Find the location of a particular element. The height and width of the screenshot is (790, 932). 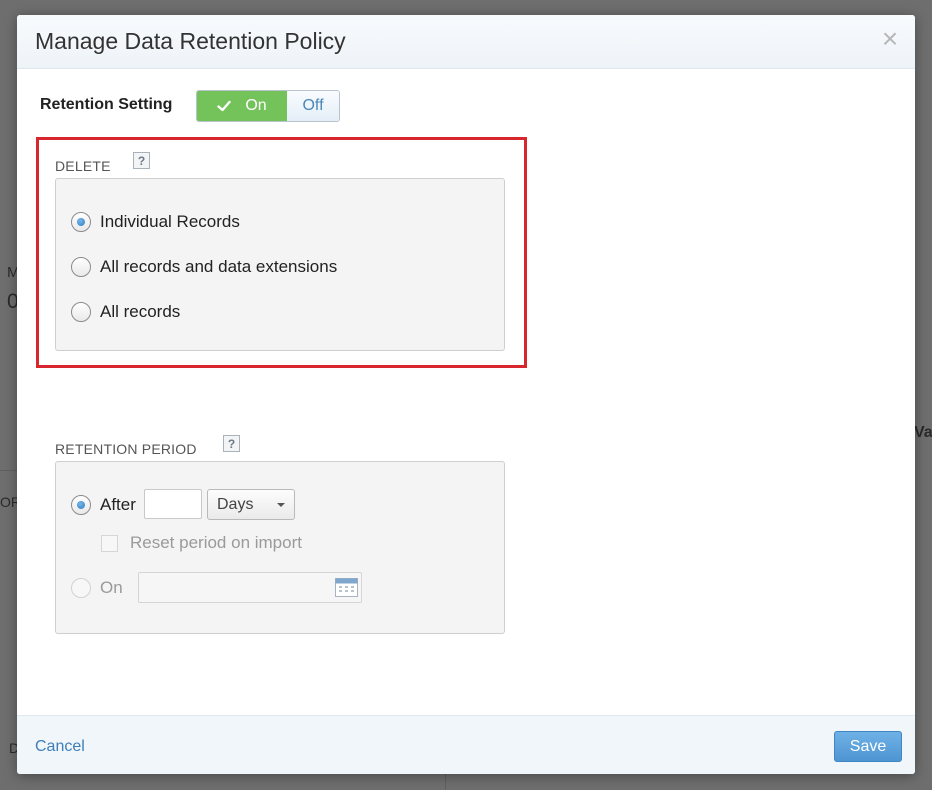

save-button: Save is located at coordinates (868, 746).